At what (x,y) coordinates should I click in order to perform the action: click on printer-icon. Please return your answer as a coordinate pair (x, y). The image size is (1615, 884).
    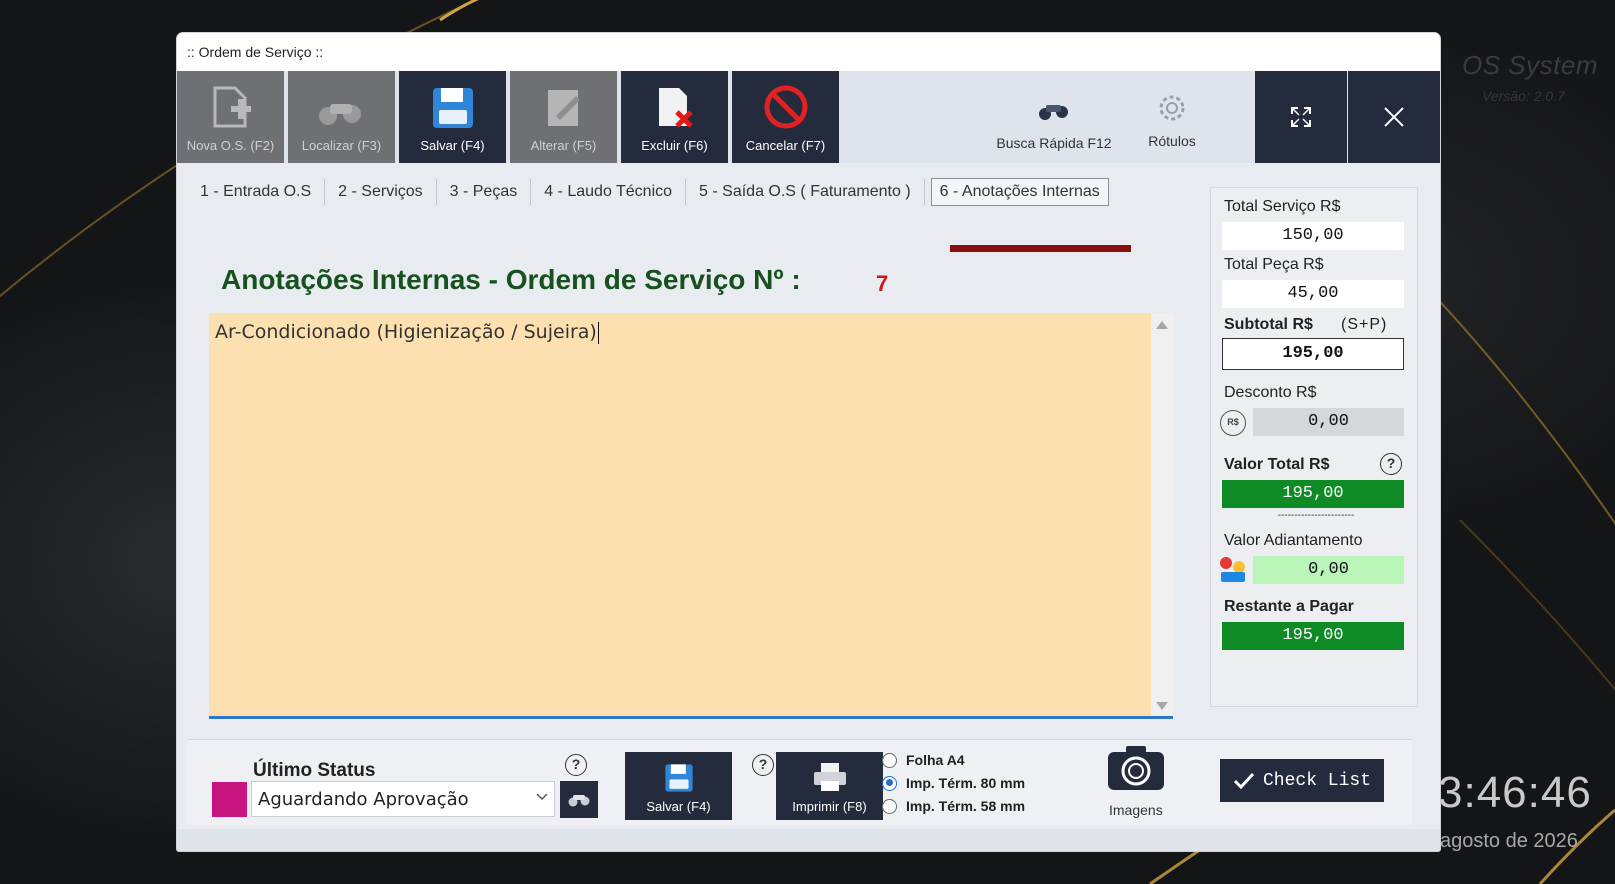
    Looking at the image, I should click on (829, 777).